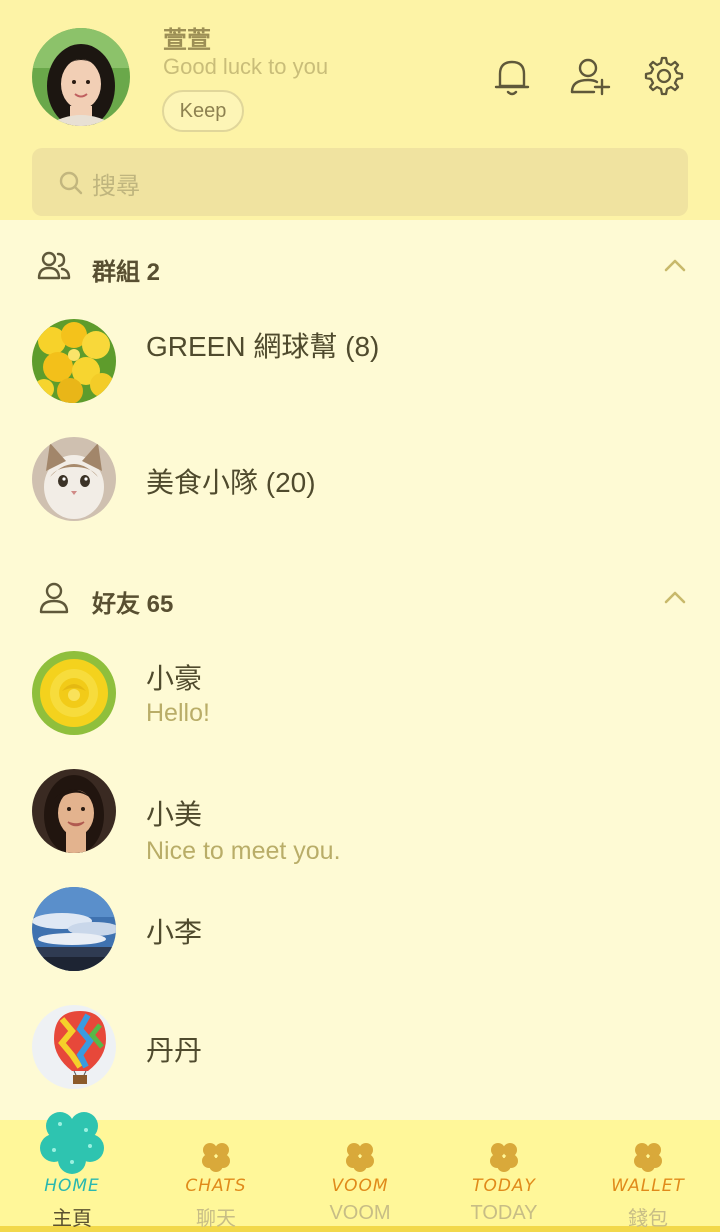 This screenshot has height=1232, width=720. Describe the element at coordinates (71, 183) in the screenshot. I see `search-icon` at that location.